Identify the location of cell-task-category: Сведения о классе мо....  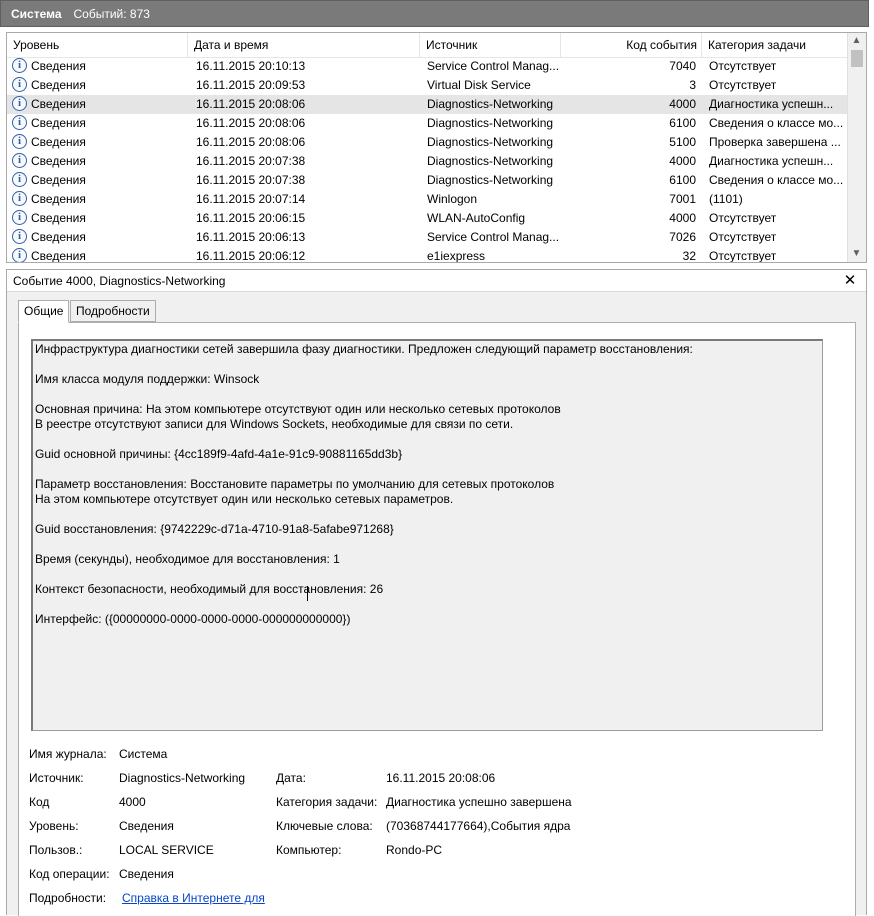
(776, 180).